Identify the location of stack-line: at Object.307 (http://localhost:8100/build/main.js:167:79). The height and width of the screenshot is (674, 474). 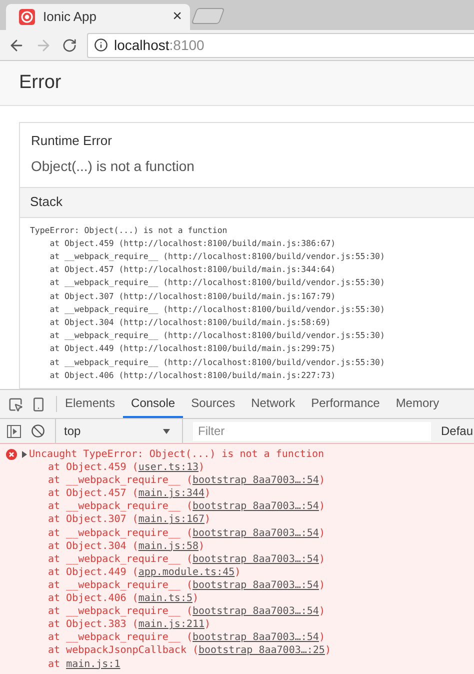
(192, 296).